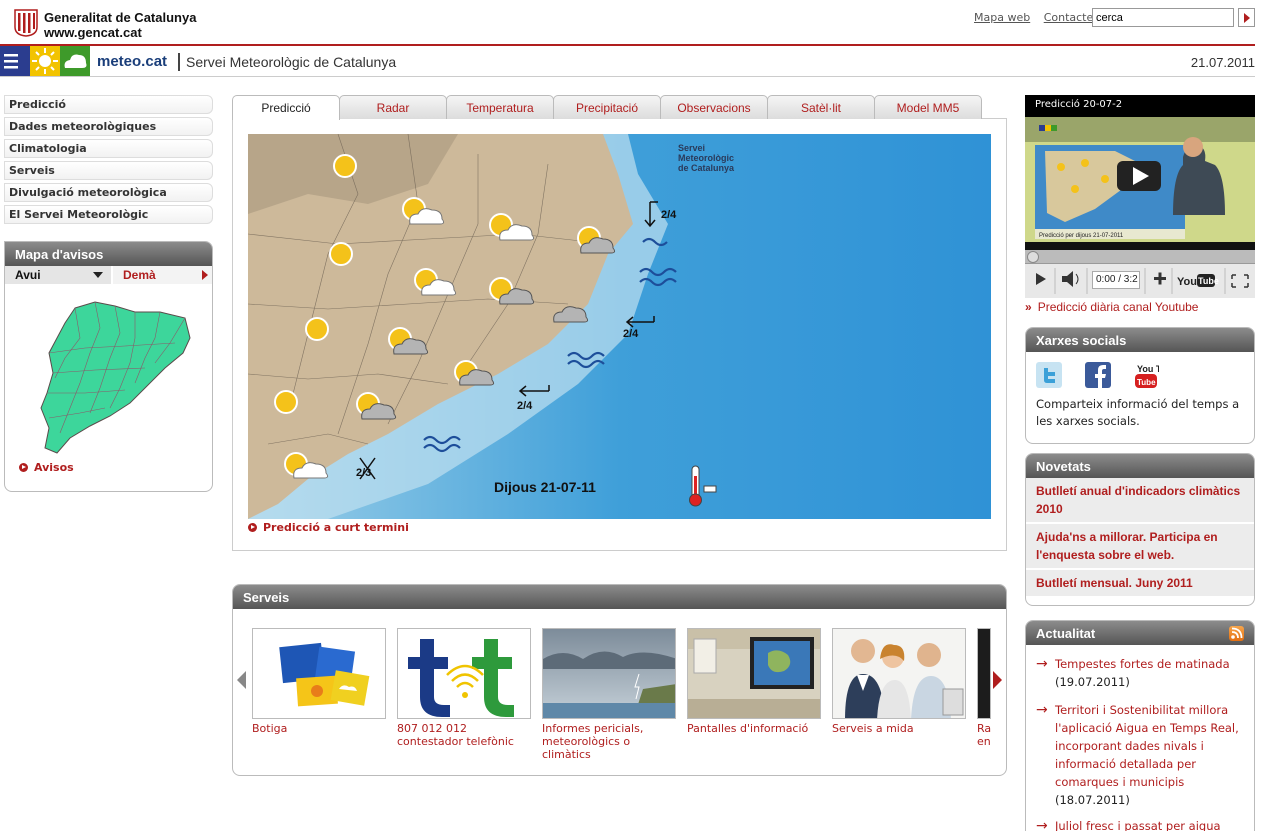  I want to click on twitter-icon, so click(1049, 375).